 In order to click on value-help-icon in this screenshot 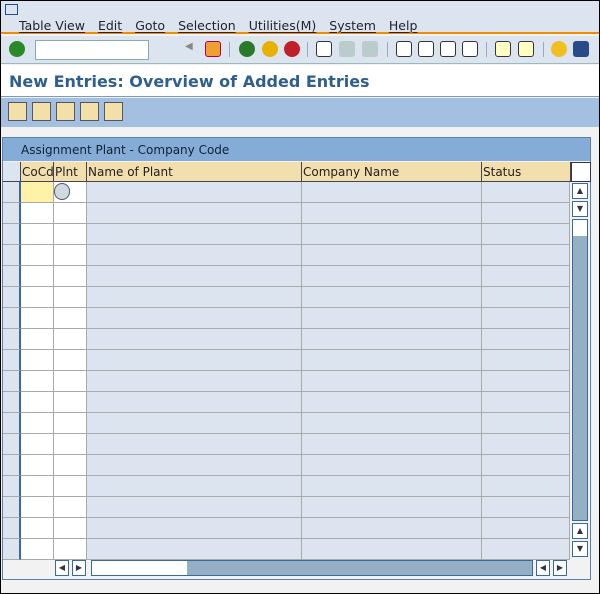, I will do `click(62, 191)`.